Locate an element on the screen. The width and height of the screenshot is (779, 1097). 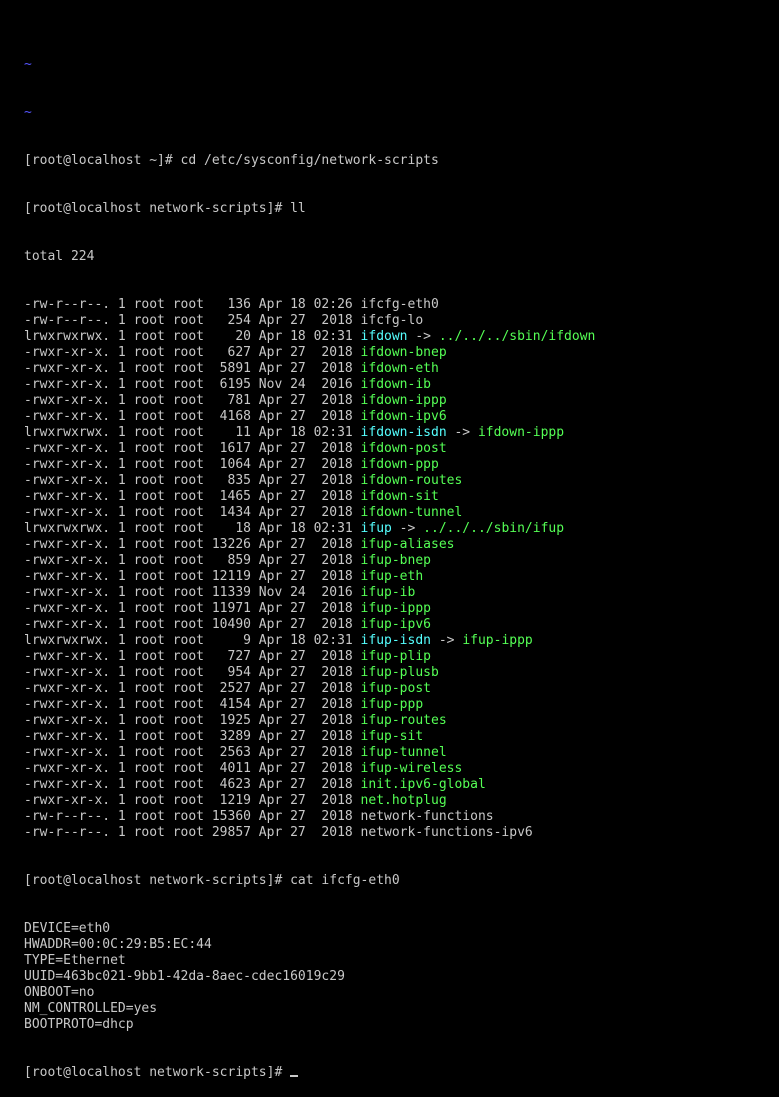
file-name: ifdown-routes is located at coordinates (411, 480).